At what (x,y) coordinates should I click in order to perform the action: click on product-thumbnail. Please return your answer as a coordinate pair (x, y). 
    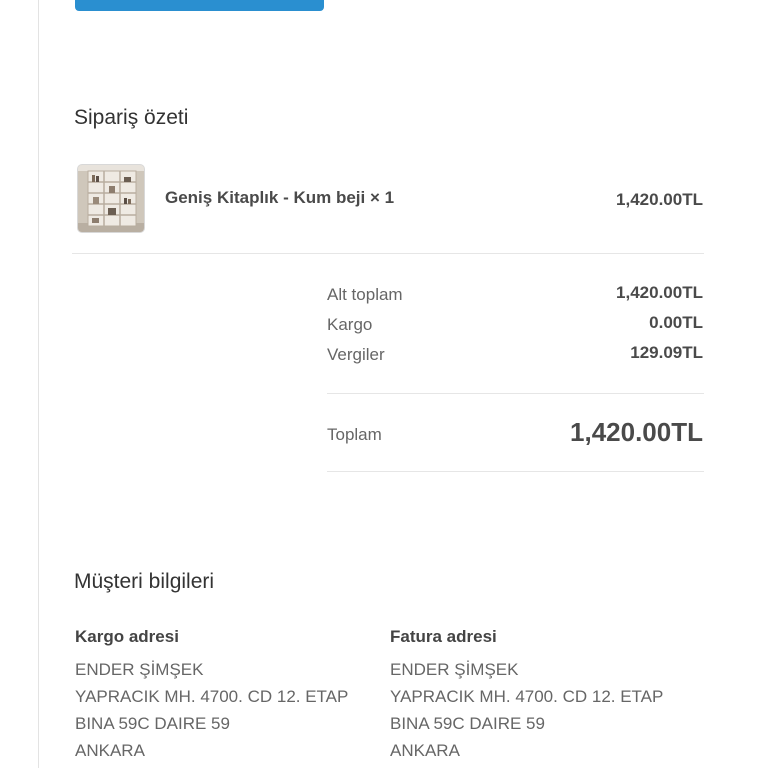
    Looking at the image, I should click on (111, 198).